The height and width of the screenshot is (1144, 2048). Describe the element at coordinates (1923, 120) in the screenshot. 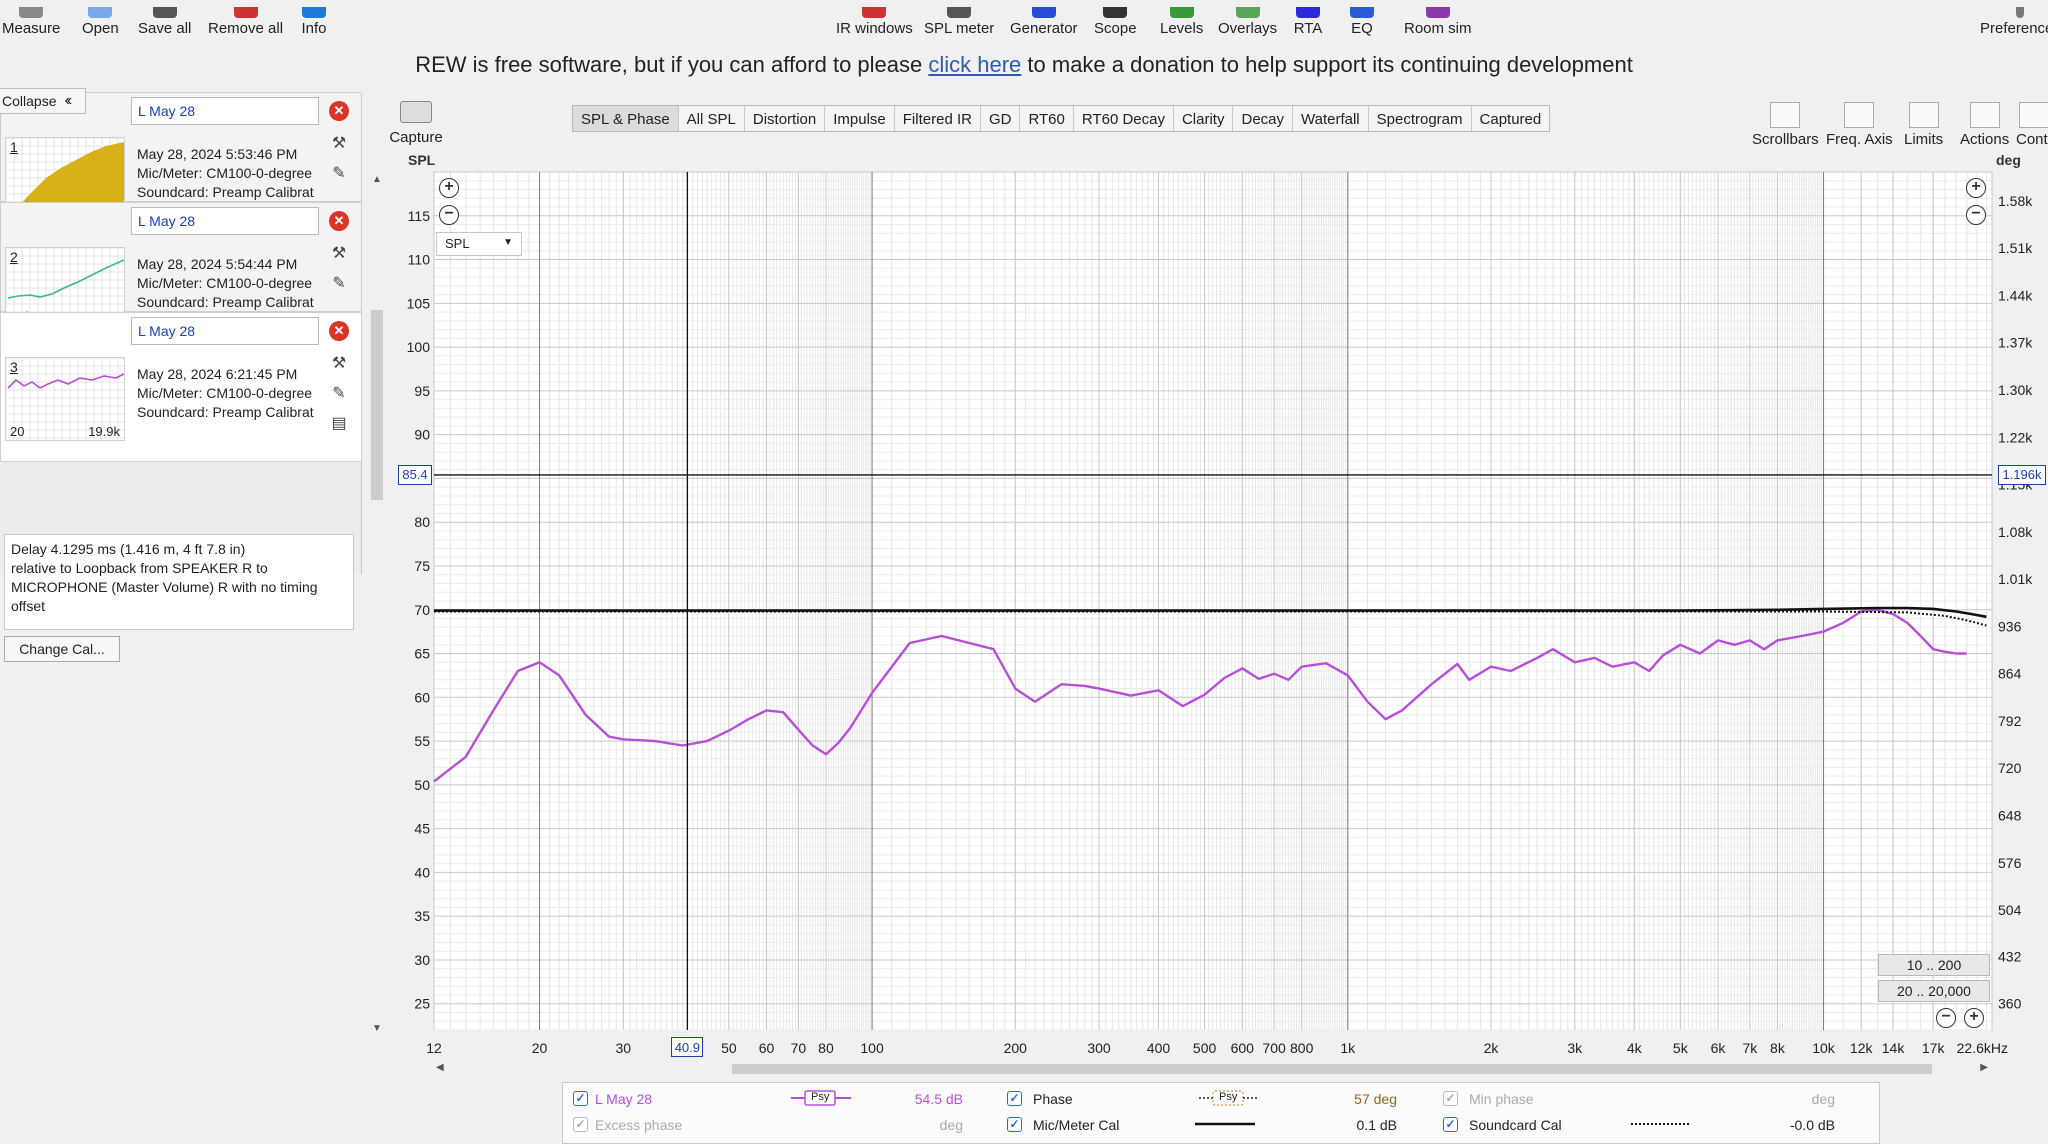

I see `limits-button: Limits` at that location.